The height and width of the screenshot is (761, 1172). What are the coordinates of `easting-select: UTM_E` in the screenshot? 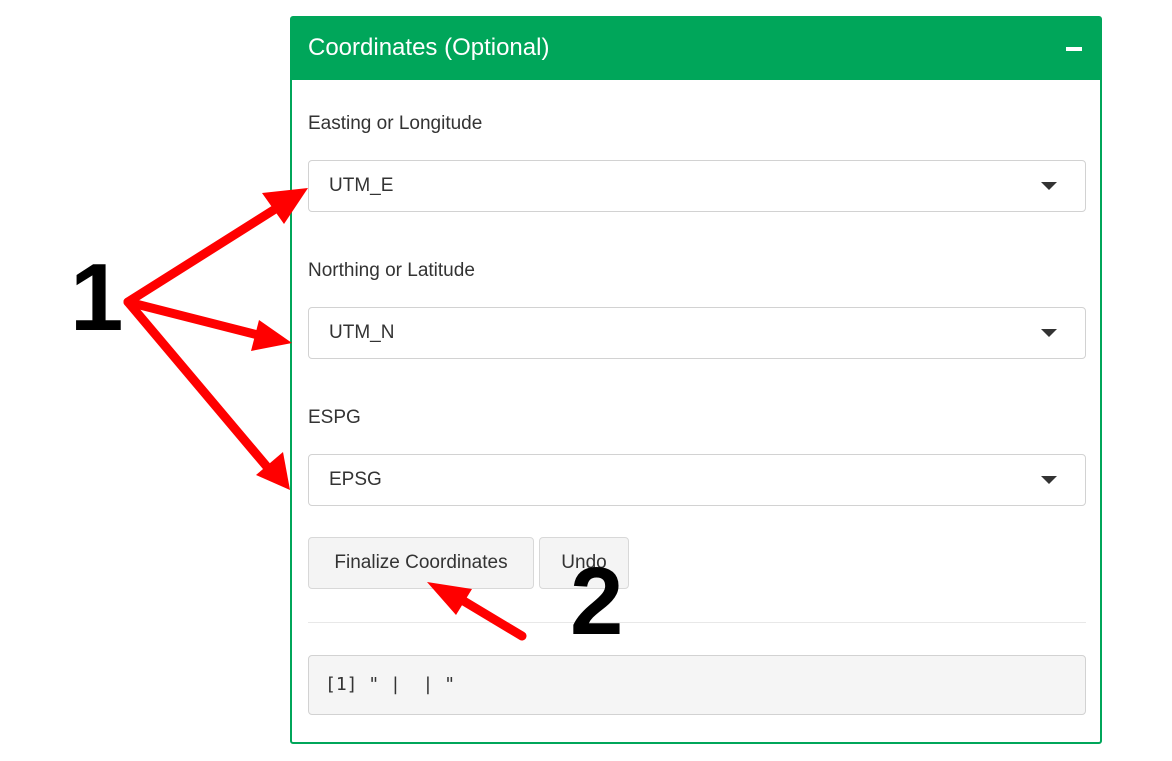 It's located at (697, 186).